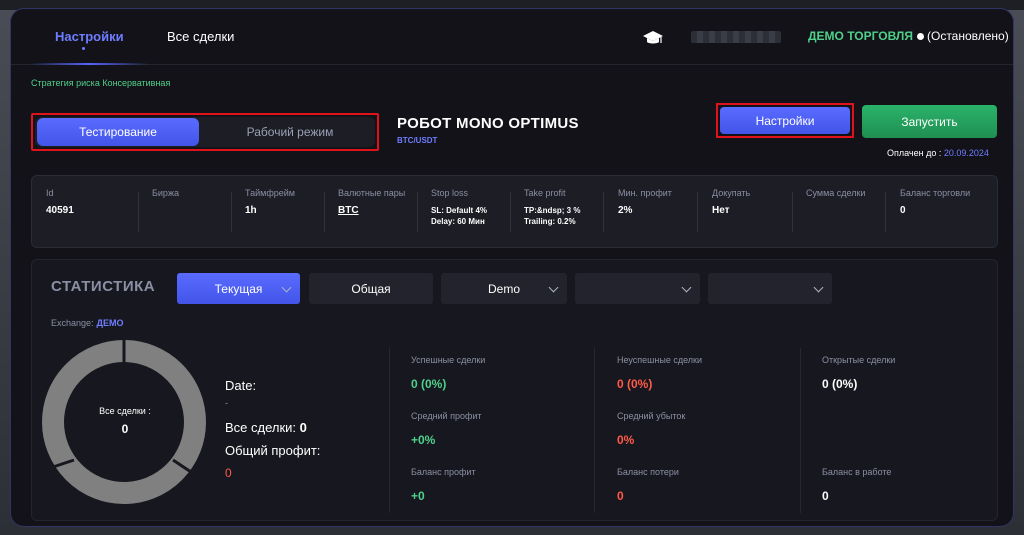  What do you see at coordinates (89, 36) in the screenshot?
I see `tab-settings: Настройки` at bounding box center [89, 36].